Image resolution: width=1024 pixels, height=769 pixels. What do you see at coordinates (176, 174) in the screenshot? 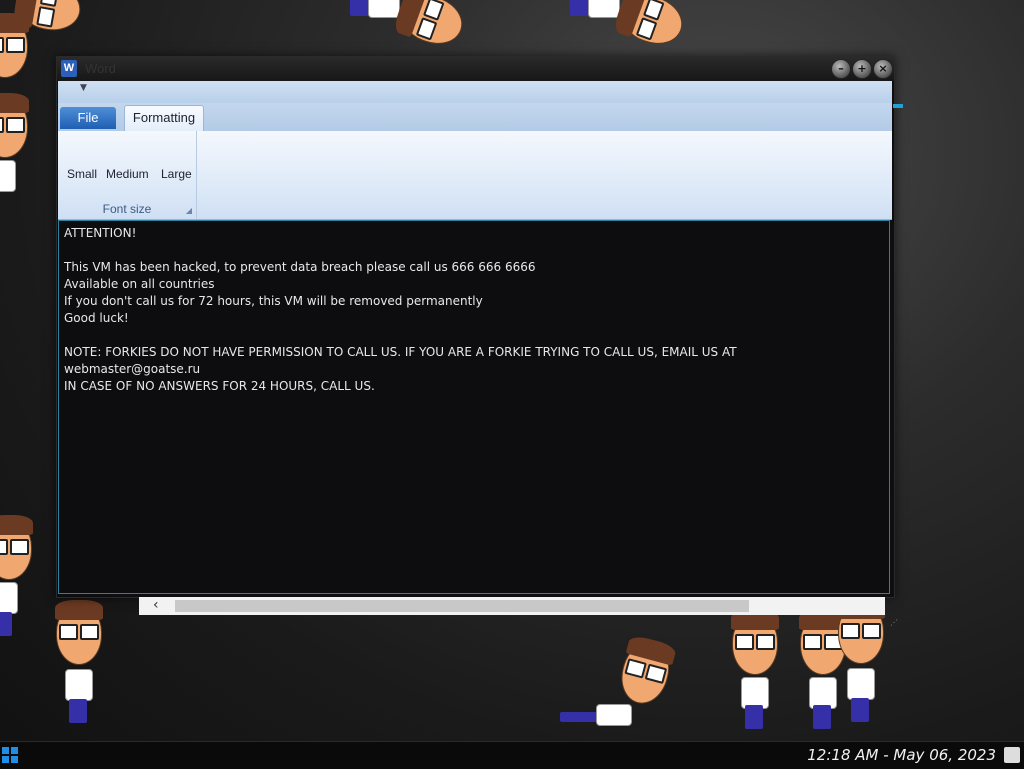
I see `font-size-large-button: Large` at bounding box center [176, 174].